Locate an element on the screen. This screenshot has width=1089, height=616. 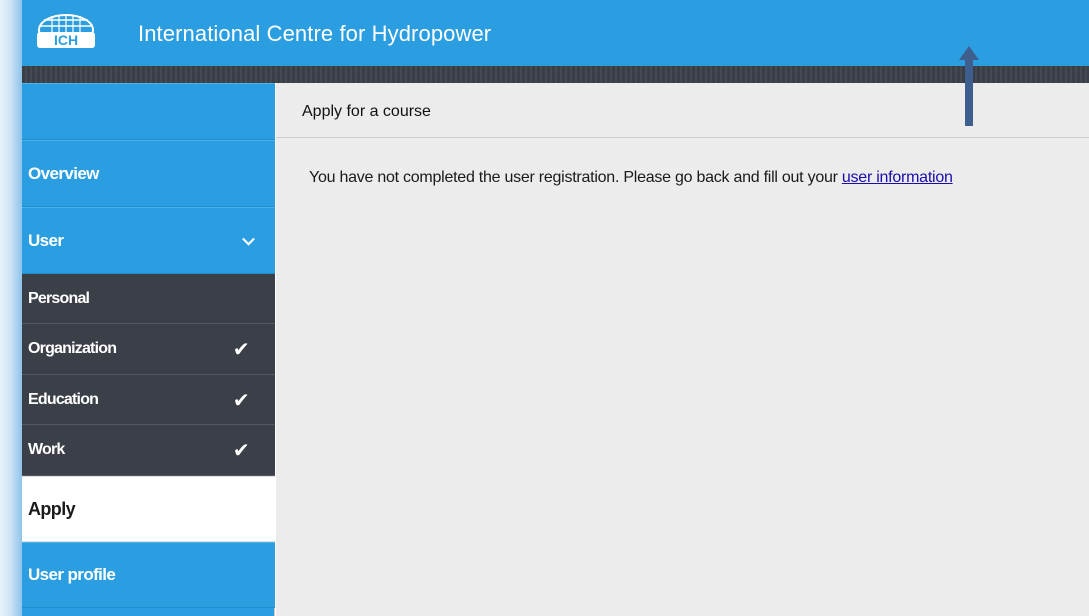
page-title: Apply for a course is located at coordinates (366, 111).